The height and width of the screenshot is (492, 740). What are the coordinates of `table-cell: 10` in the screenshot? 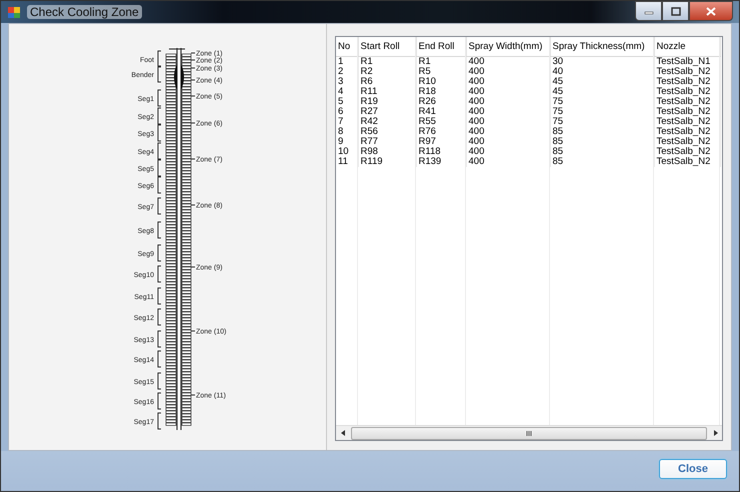 It's located at (347, 152).